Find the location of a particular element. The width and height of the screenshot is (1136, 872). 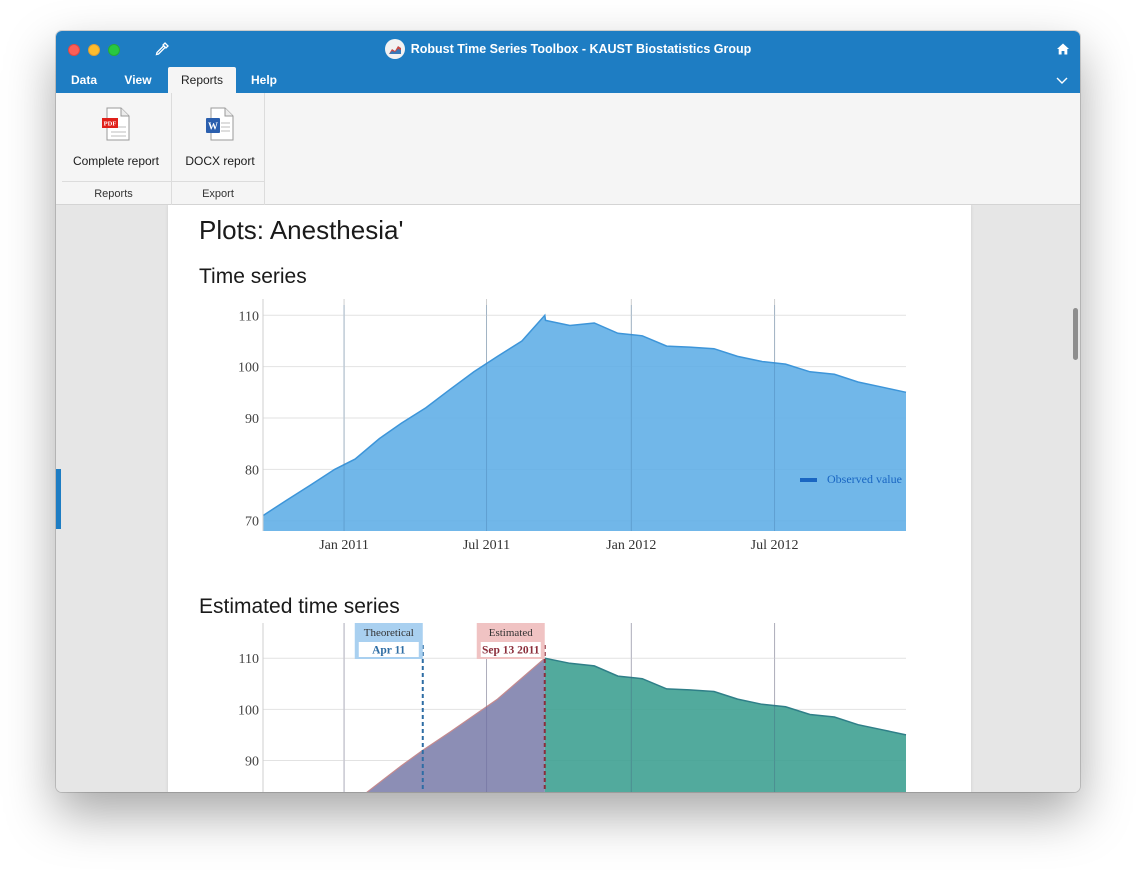

report-title: Plots: Anesthesia' is located at coordinates (301, 230).